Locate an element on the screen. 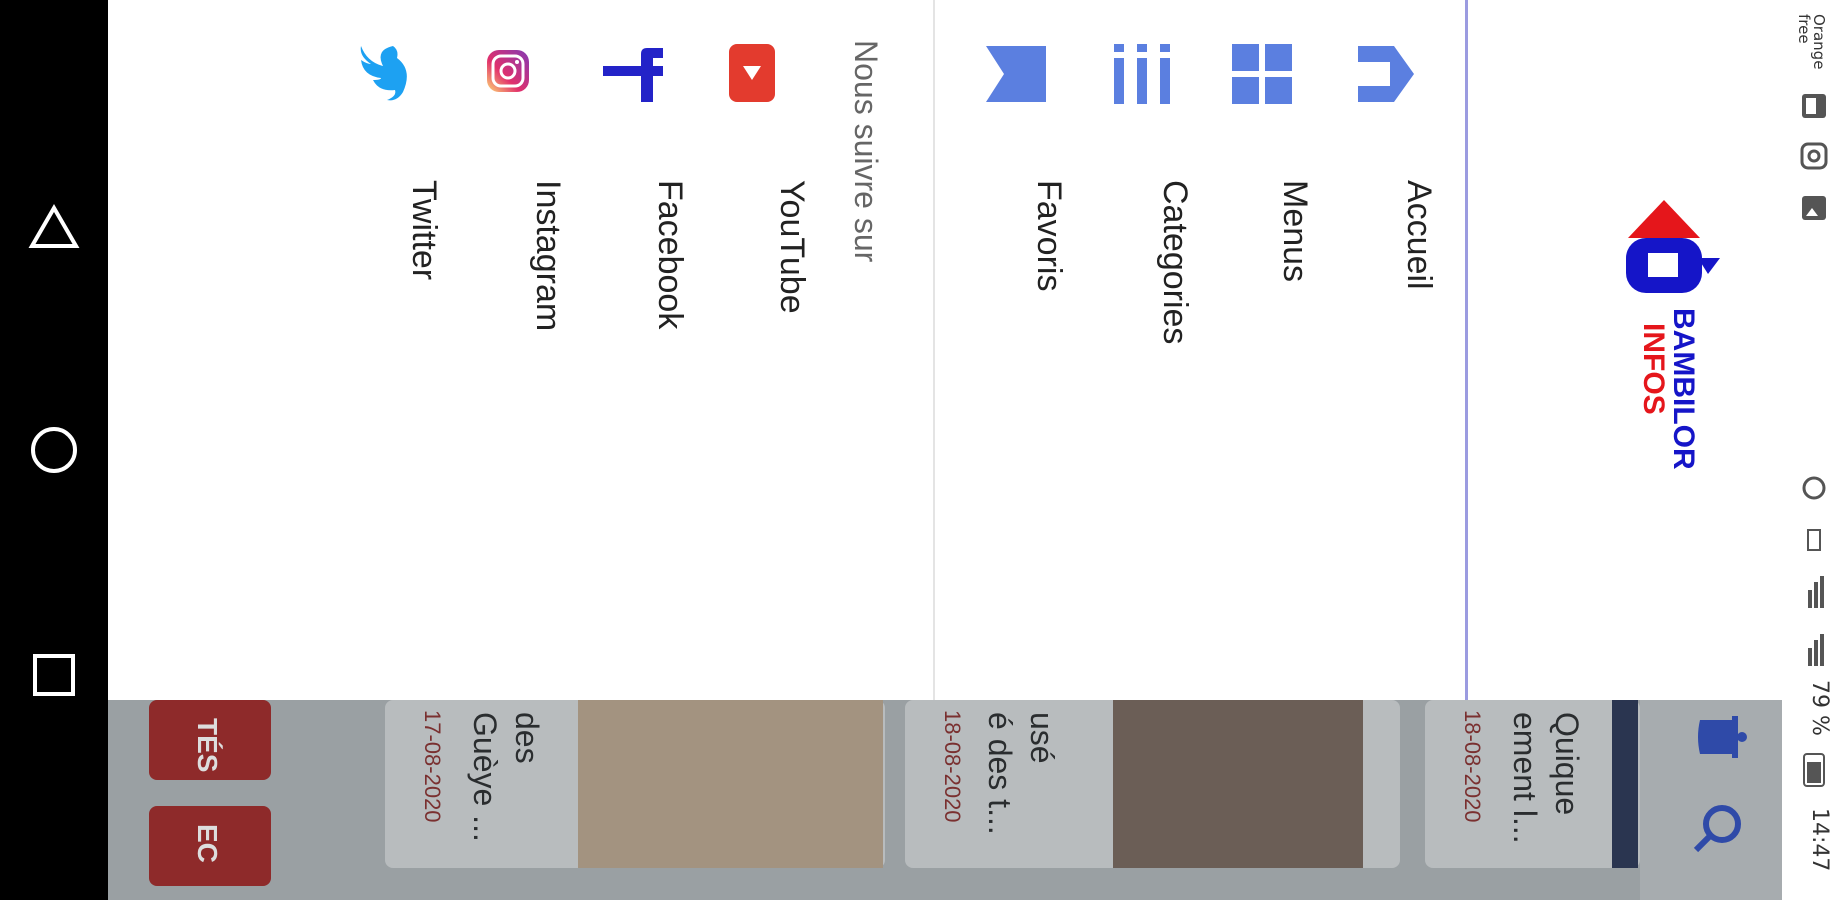 The image size is (1843, 900). battery-percent: 79 % is located at coordinates (1819, 708).